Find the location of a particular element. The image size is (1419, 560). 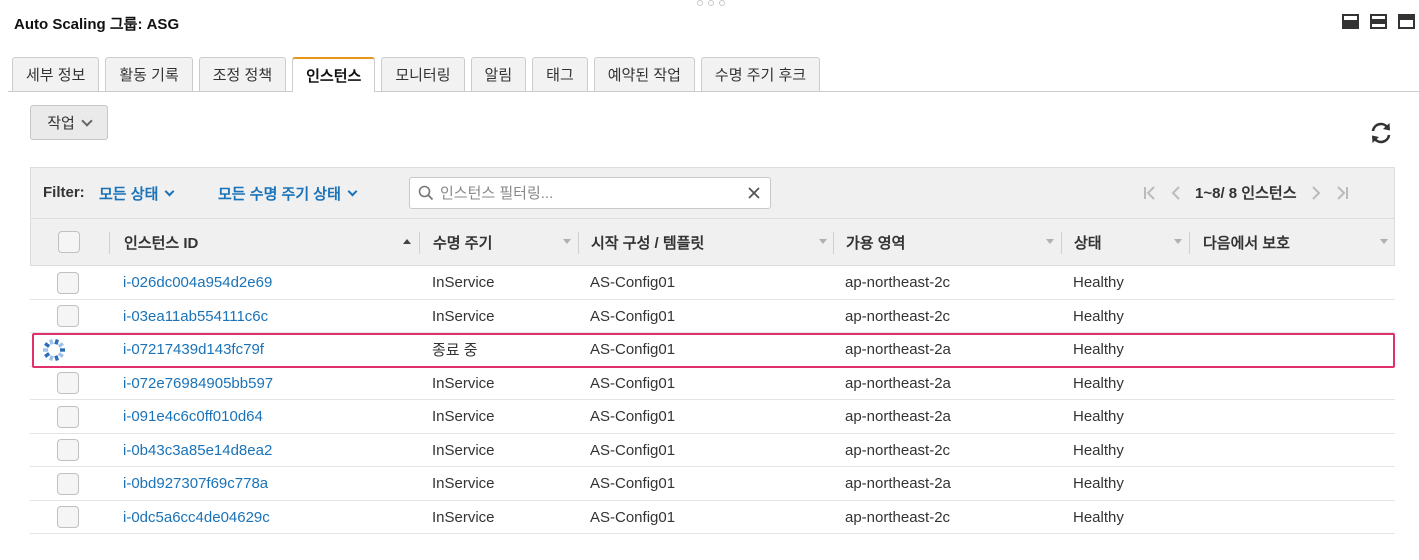

close-icon is located at coordinates (754, 193).